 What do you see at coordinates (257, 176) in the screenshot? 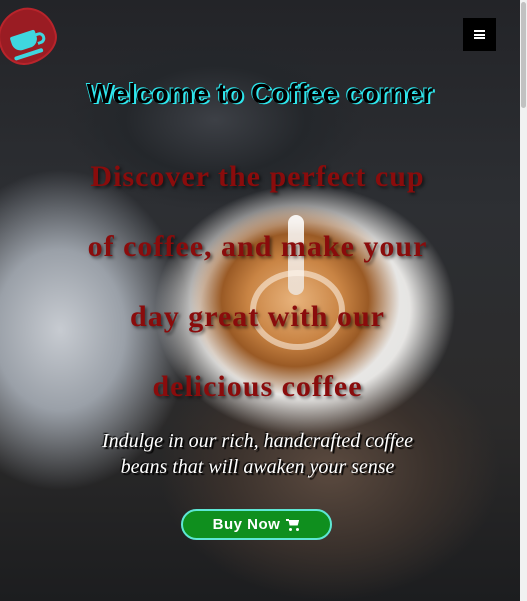
I see `headline-line: Discover the perfect cup` at bounding box center [257, 176].